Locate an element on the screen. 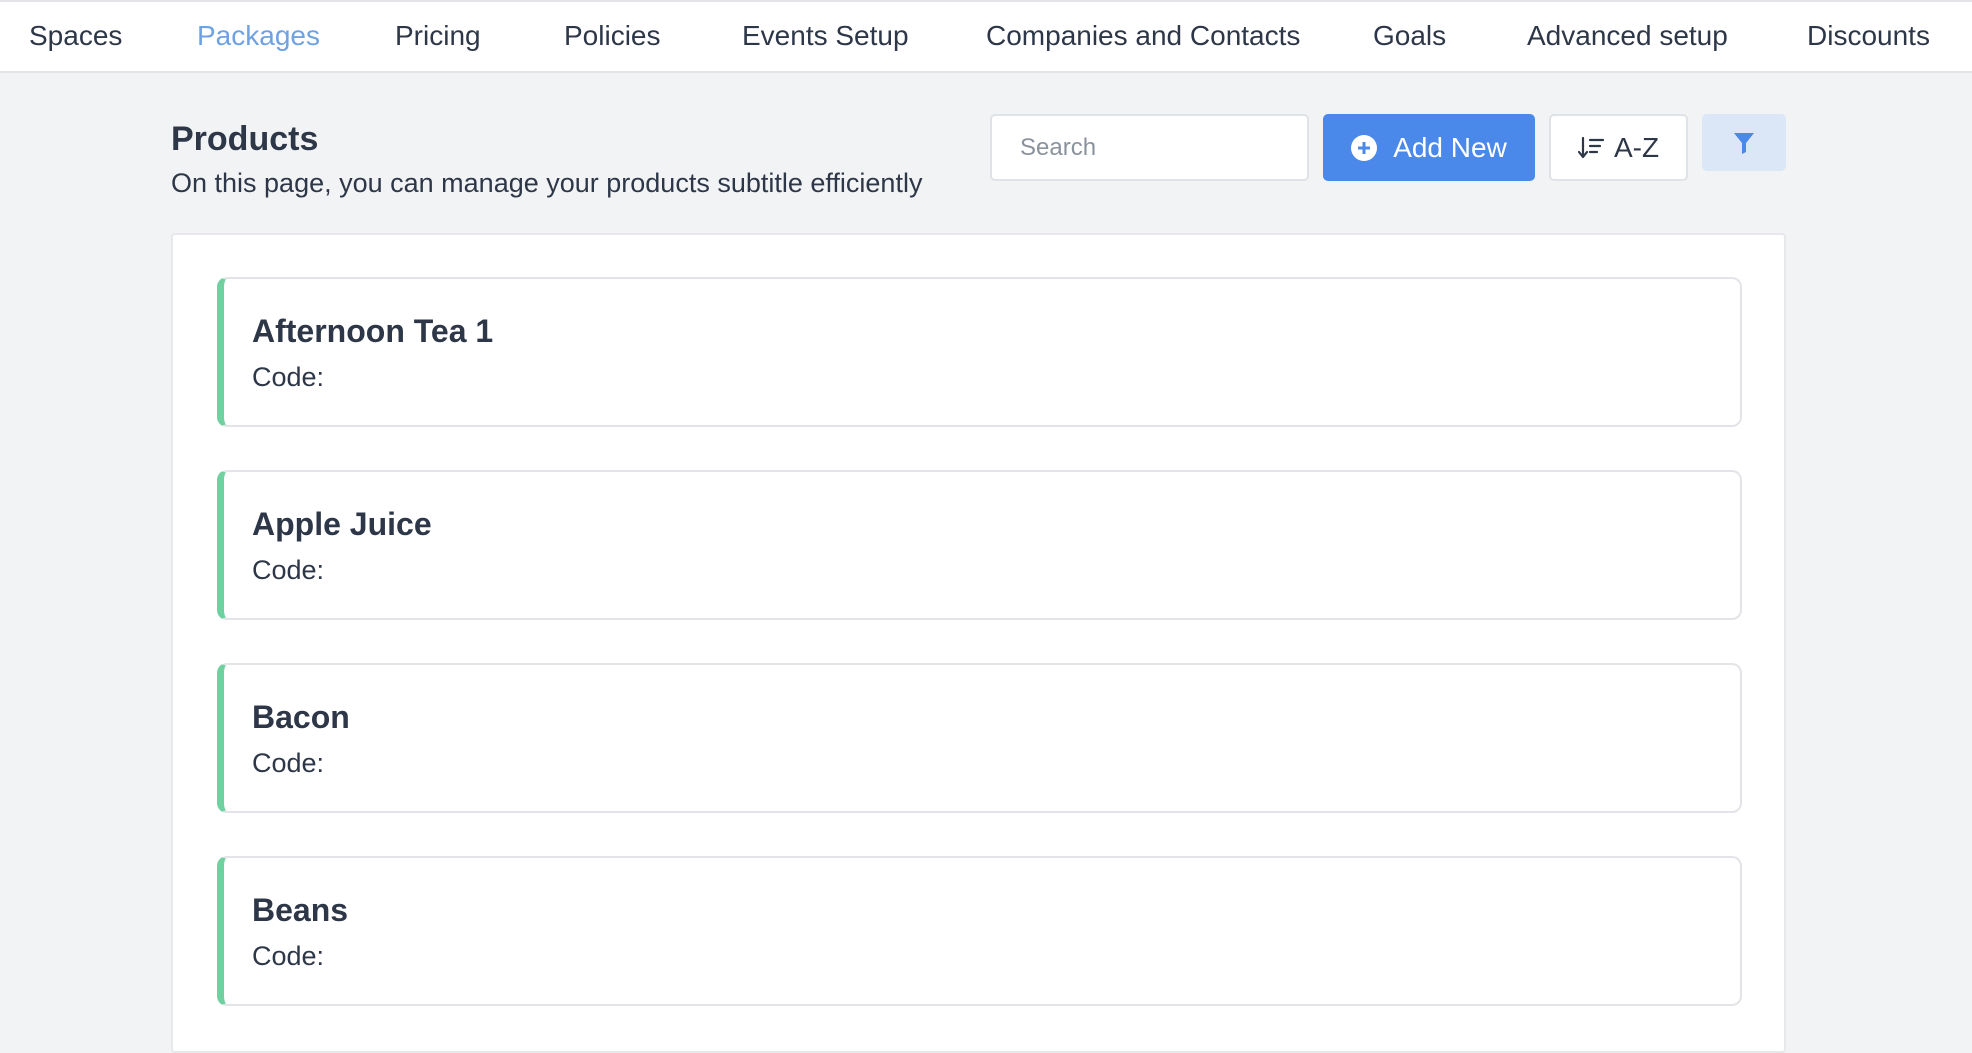 This screenshot has height=1053, width=1972. product-card: Afternoon Tea 1 Code: is located at coordinates (979, 352).